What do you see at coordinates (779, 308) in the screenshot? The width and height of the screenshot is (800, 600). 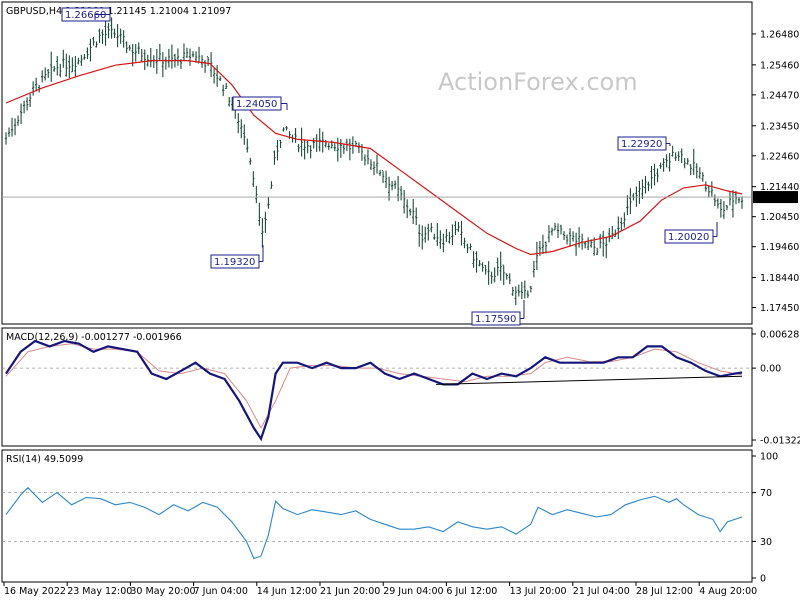 I see `price-y-tick-label: 1.17450` at bounding box center [779, 308].